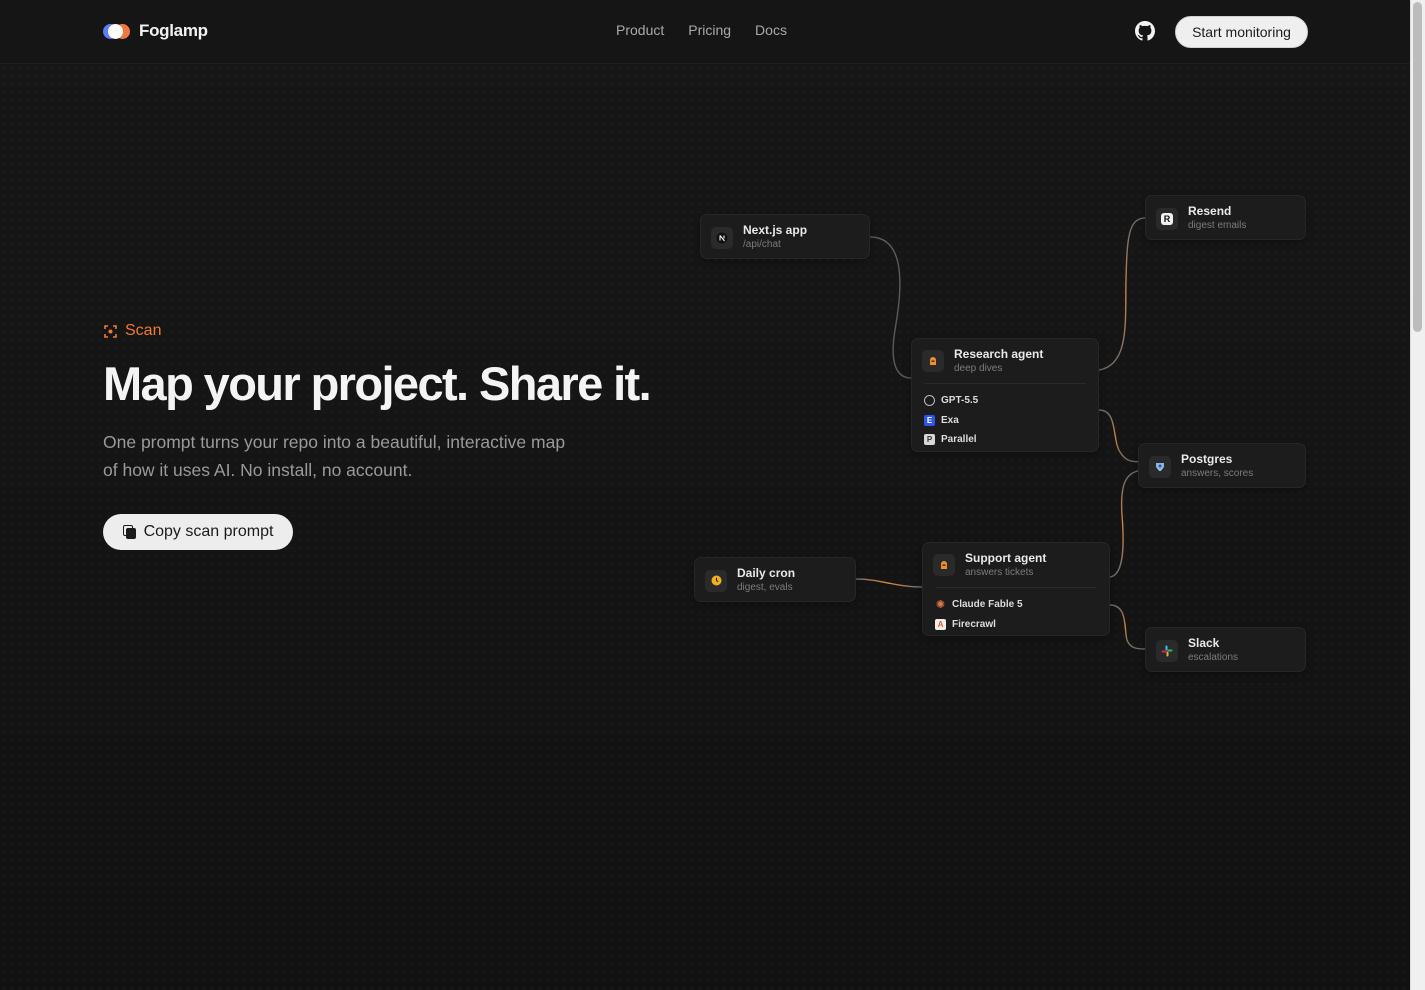 The height and width of the screenshot is (990, 1425). What do you see at coordinates (208, 531) in the screenshot?
I see `copy-button-label: Copy scan prompt` at bounding box center [208, 531].